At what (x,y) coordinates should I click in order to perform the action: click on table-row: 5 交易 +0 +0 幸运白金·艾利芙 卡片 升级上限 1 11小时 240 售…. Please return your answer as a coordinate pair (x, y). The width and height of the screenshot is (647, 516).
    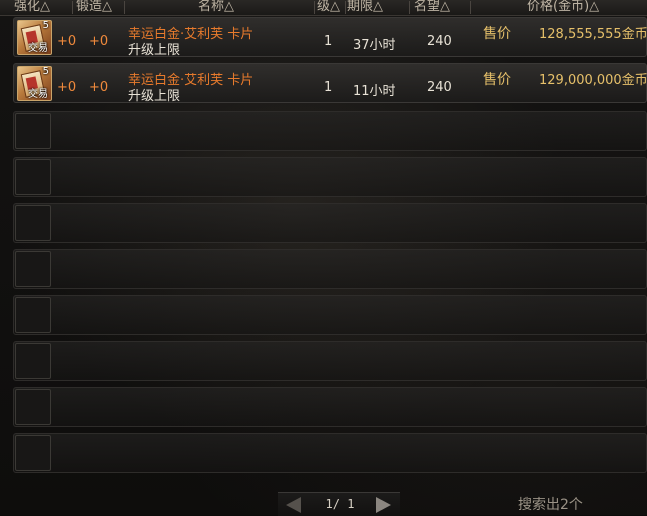
    Looking at the image, I should click on (330, 83).